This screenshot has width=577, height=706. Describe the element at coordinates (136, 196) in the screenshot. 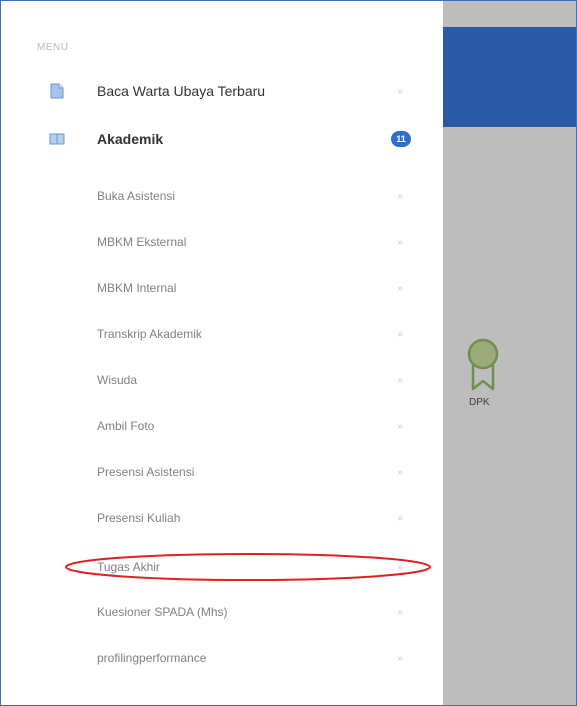

I see `subitem-label: Buka Asistensi` at that location.